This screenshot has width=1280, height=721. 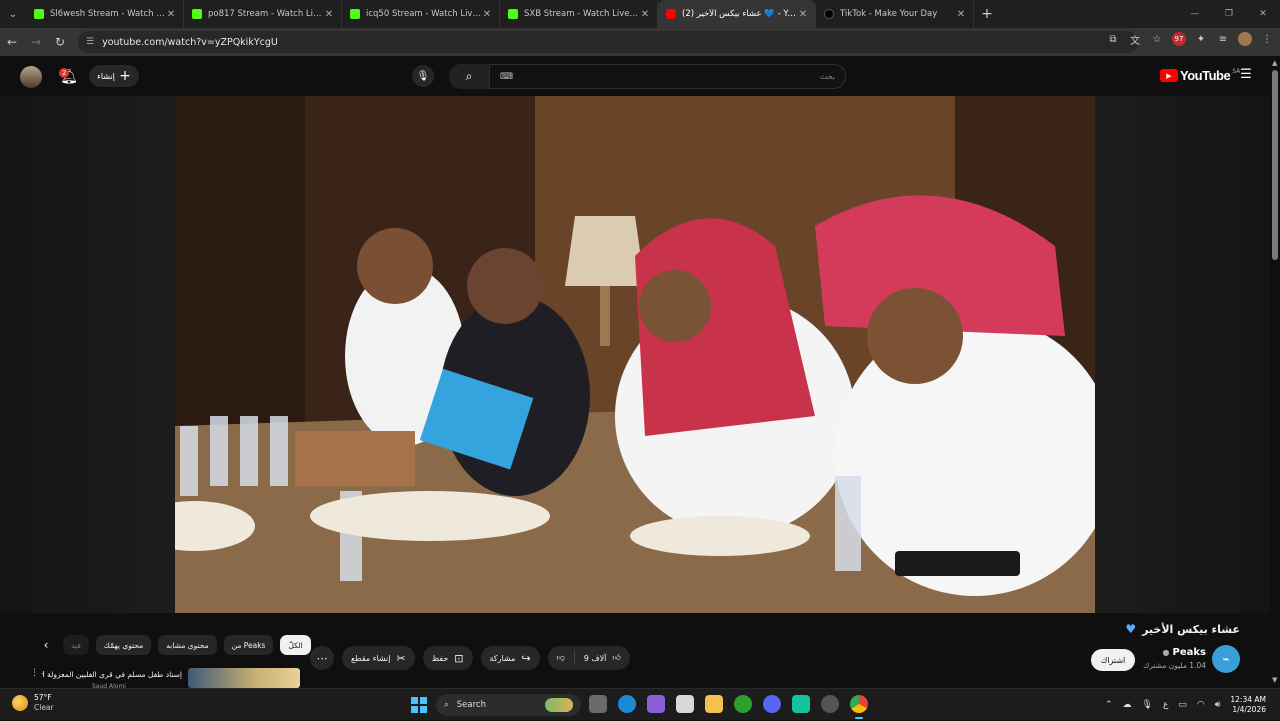 What do you see at coordinates (1157, 39) in the screenshot?
I see `bookmark-star-icon: ☆` at bounding box center [1157, 39].